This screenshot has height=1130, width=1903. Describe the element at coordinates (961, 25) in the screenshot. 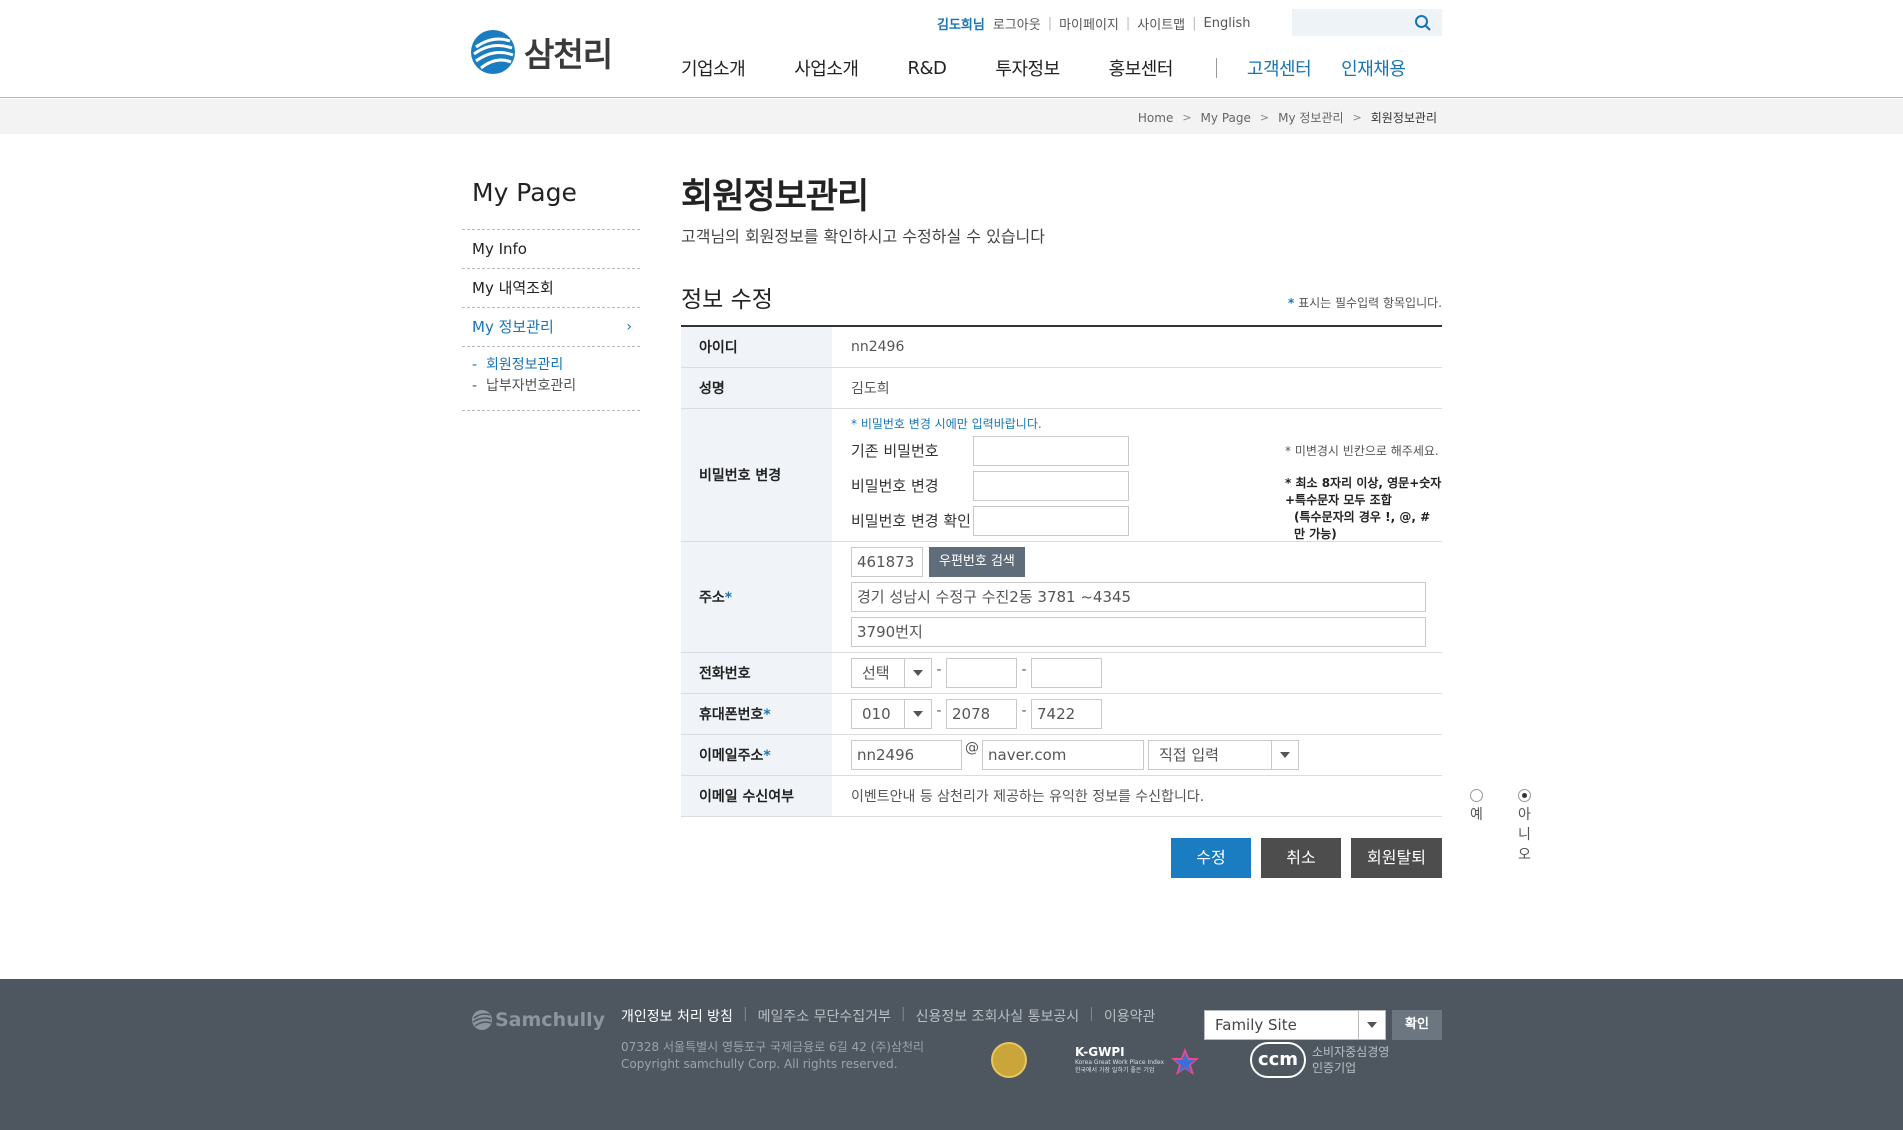

I see `user-name: 김도희님` at that location.